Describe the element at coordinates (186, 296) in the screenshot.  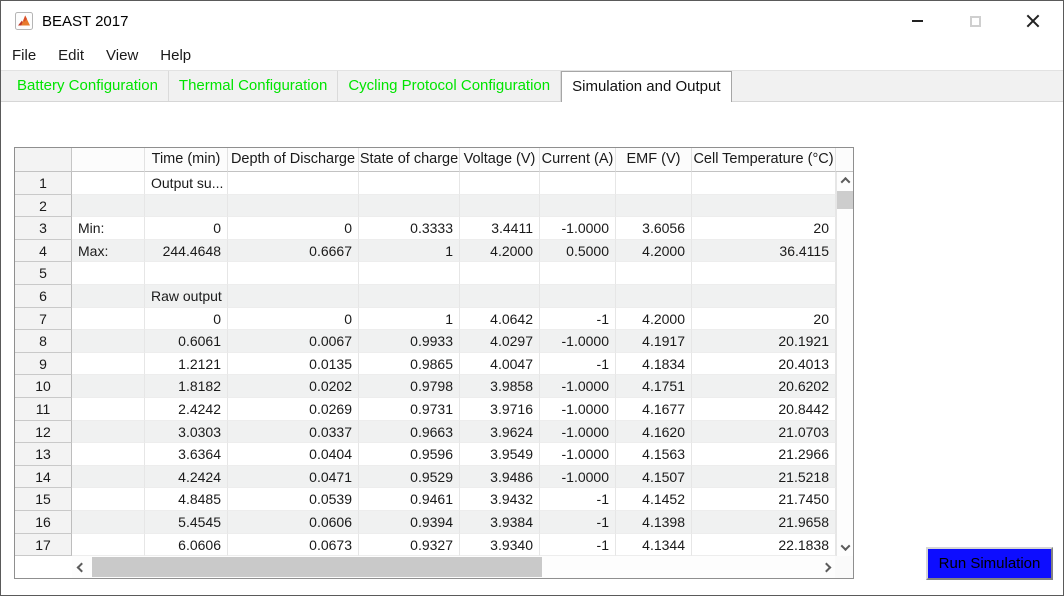
I see `table-cell: Raw output` at that location.